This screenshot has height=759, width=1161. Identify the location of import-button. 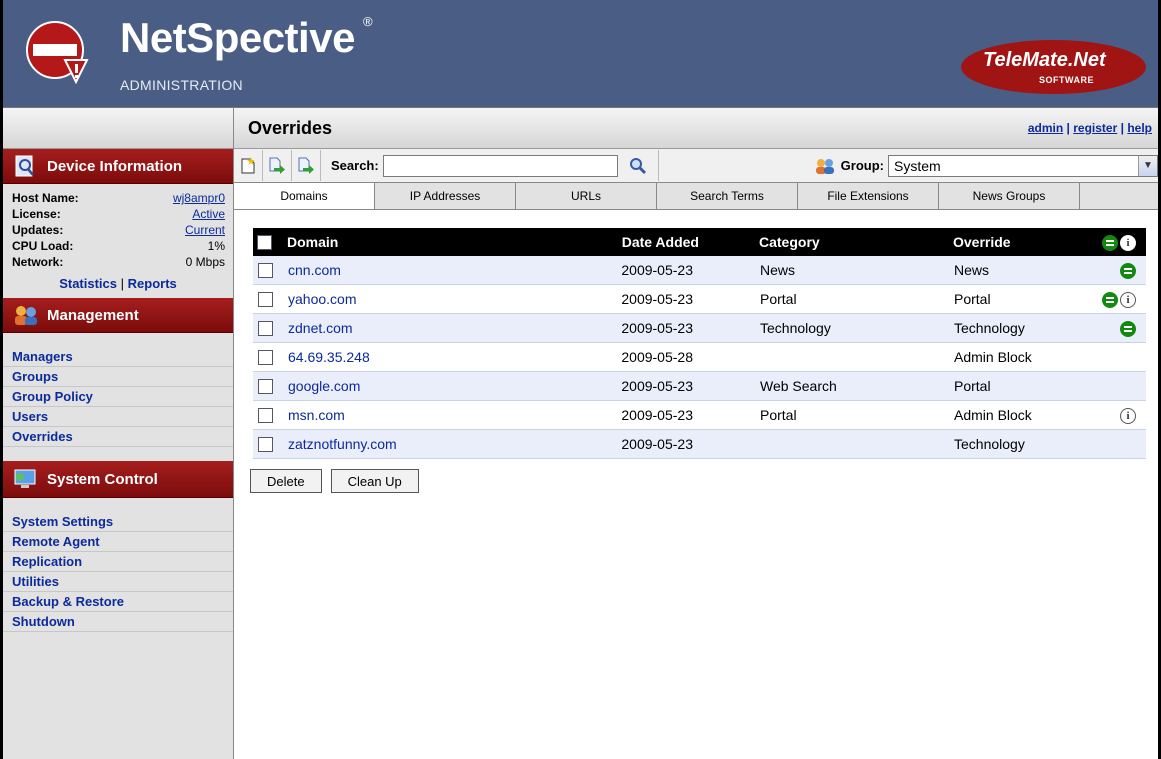
(277, 165).